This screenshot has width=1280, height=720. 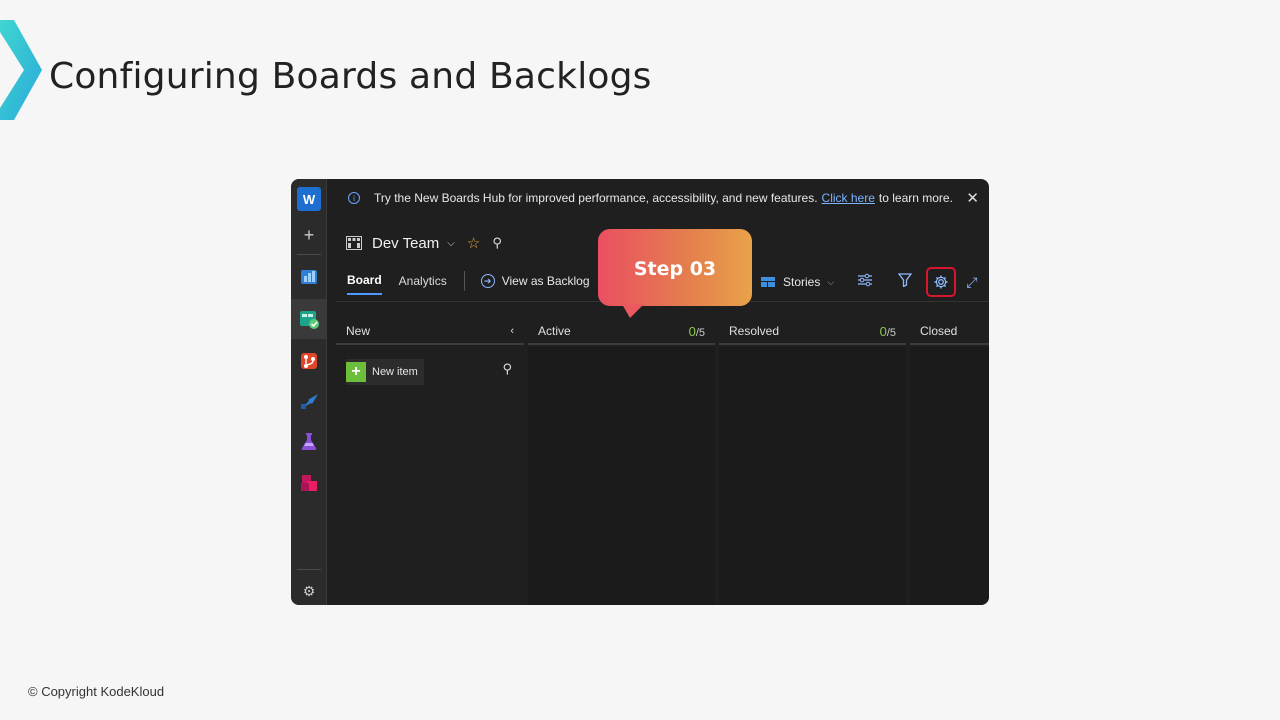 What do you see at coordinates (507, 369) in the screenshot?
I see `search-icon: ⚲` at bounding box center [507, 369].